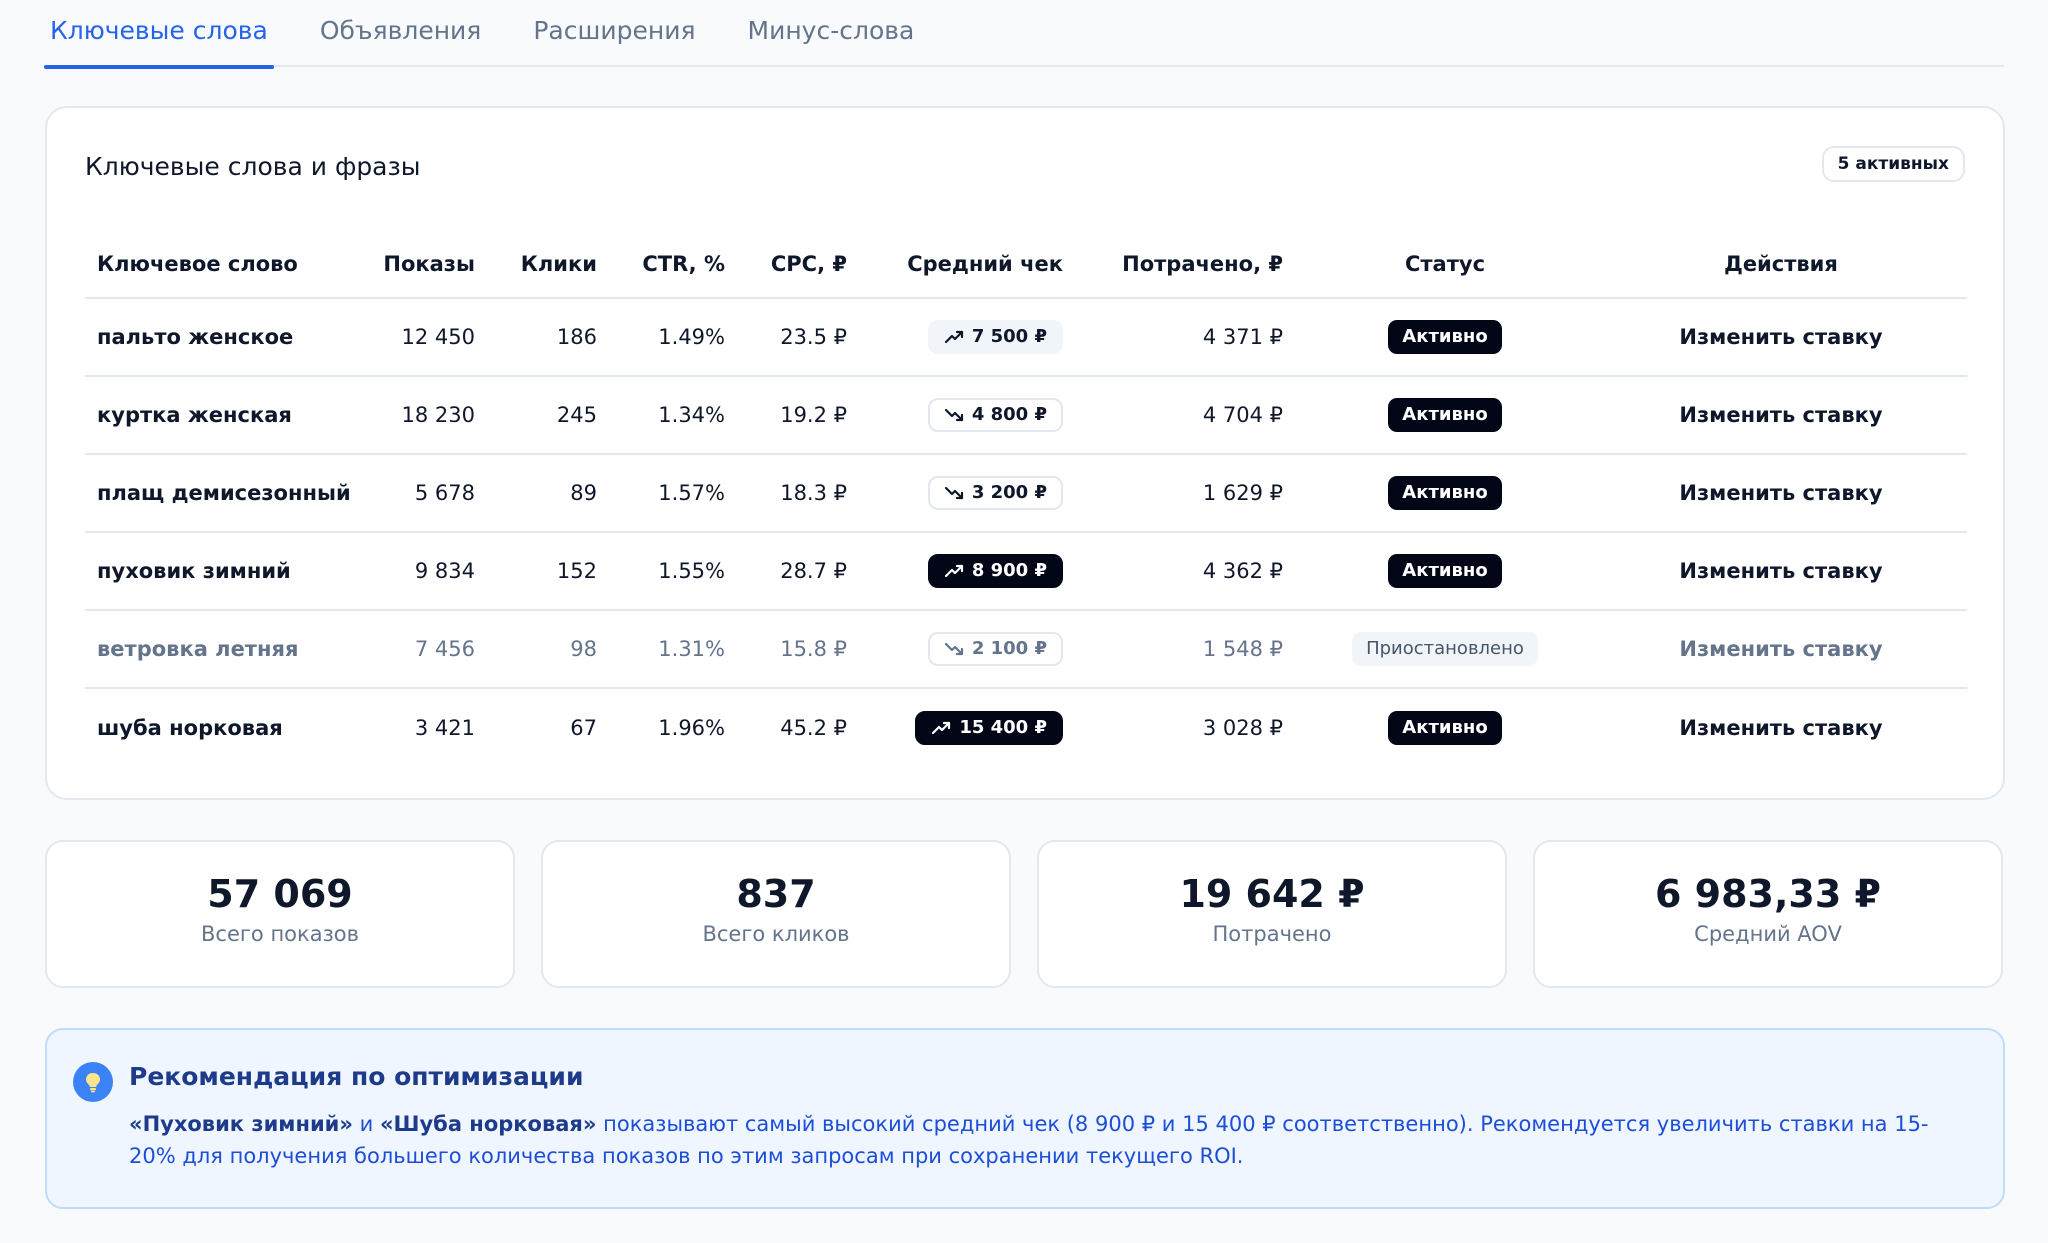  What do you see at coordinates (1185, 415) in the screenshot?
I see `spent-cell: 4 704 ₽` at bounding box center [1185, 415].